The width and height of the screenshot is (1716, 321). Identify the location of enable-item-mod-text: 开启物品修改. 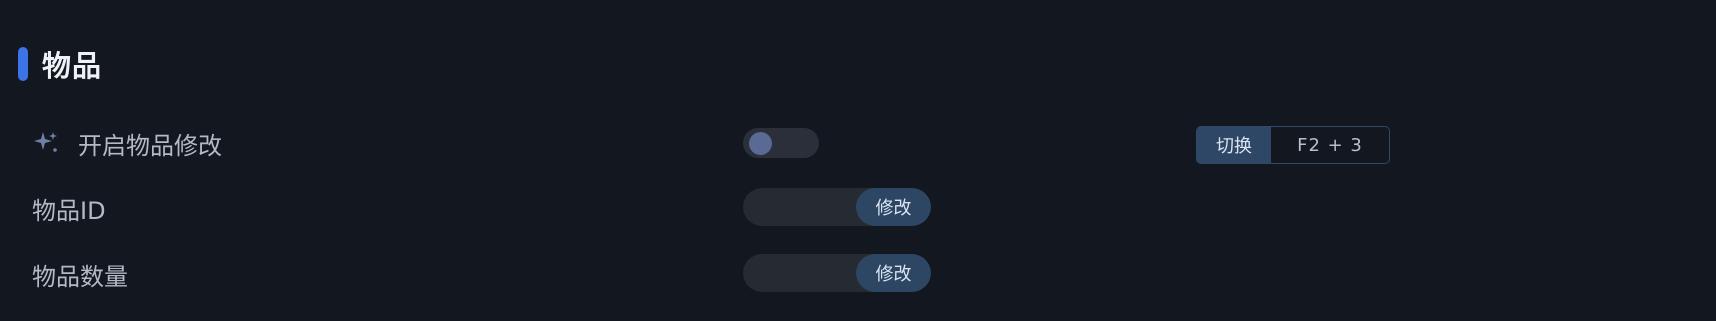
(150, 145).